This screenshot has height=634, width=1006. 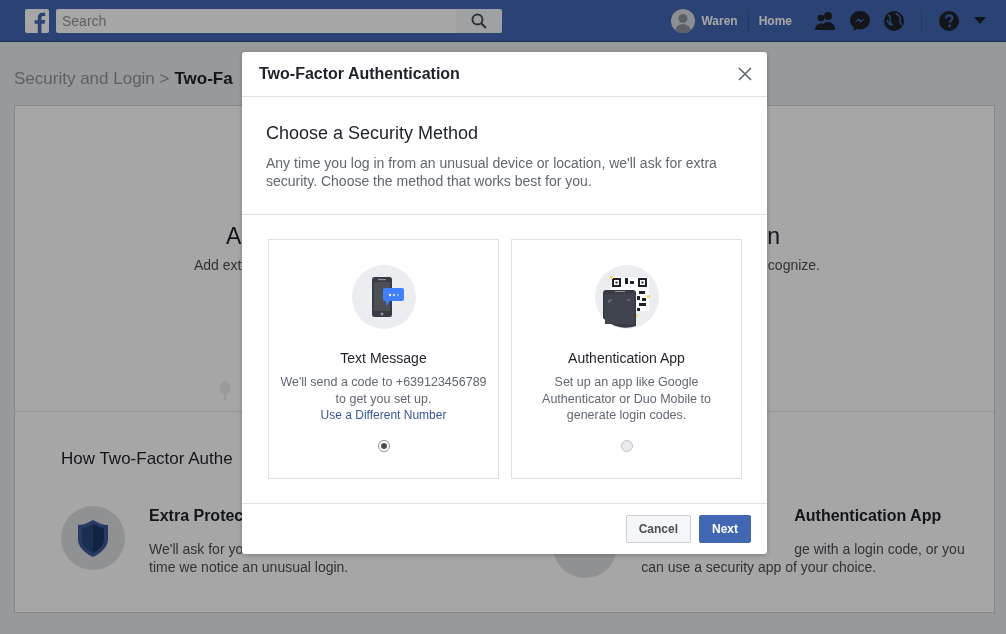 What do you see at coordinates (775, 20) in the screenshot?
I see `home-link: Home` at bounding box center [775, 20].